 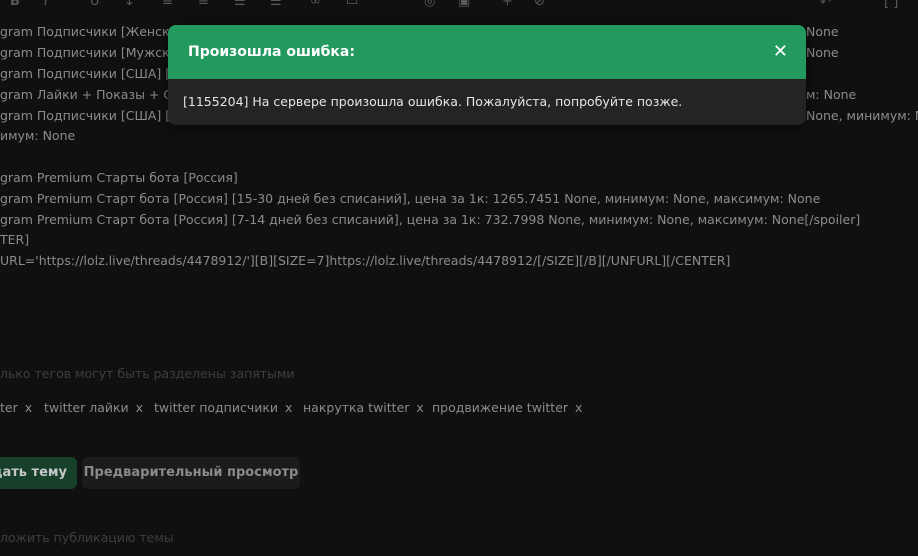 What do you see at coordinates (38, 473) in the screenshot?
I see `create-thread-button: дать тему` at bounding box center [38, 473].